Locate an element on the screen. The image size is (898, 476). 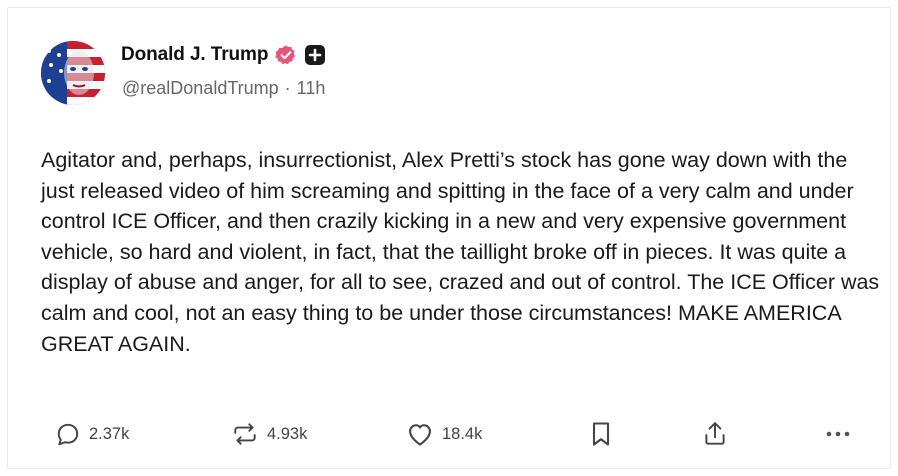
reply-icon is located at coordinates (68, 434).